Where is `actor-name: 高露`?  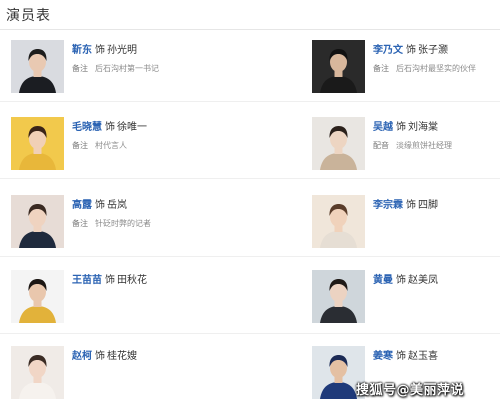
actor-name: 高露 is located at coordinates (82, 205).